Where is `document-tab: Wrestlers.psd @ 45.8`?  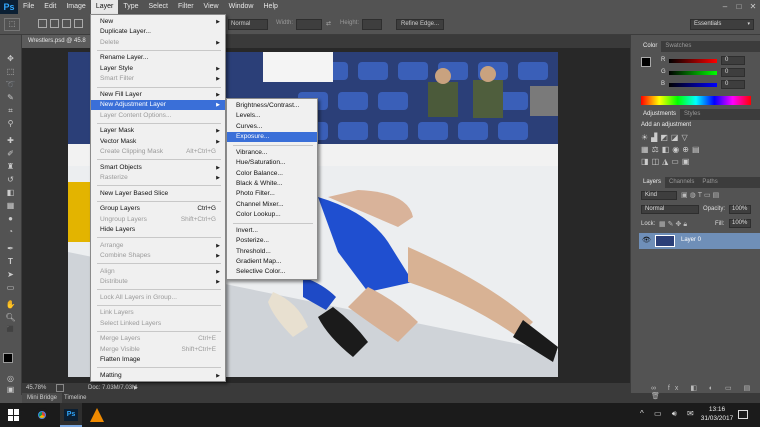 document-tab: Wrestlers.psd @ 45.8 is located at coordinates (57, 41).